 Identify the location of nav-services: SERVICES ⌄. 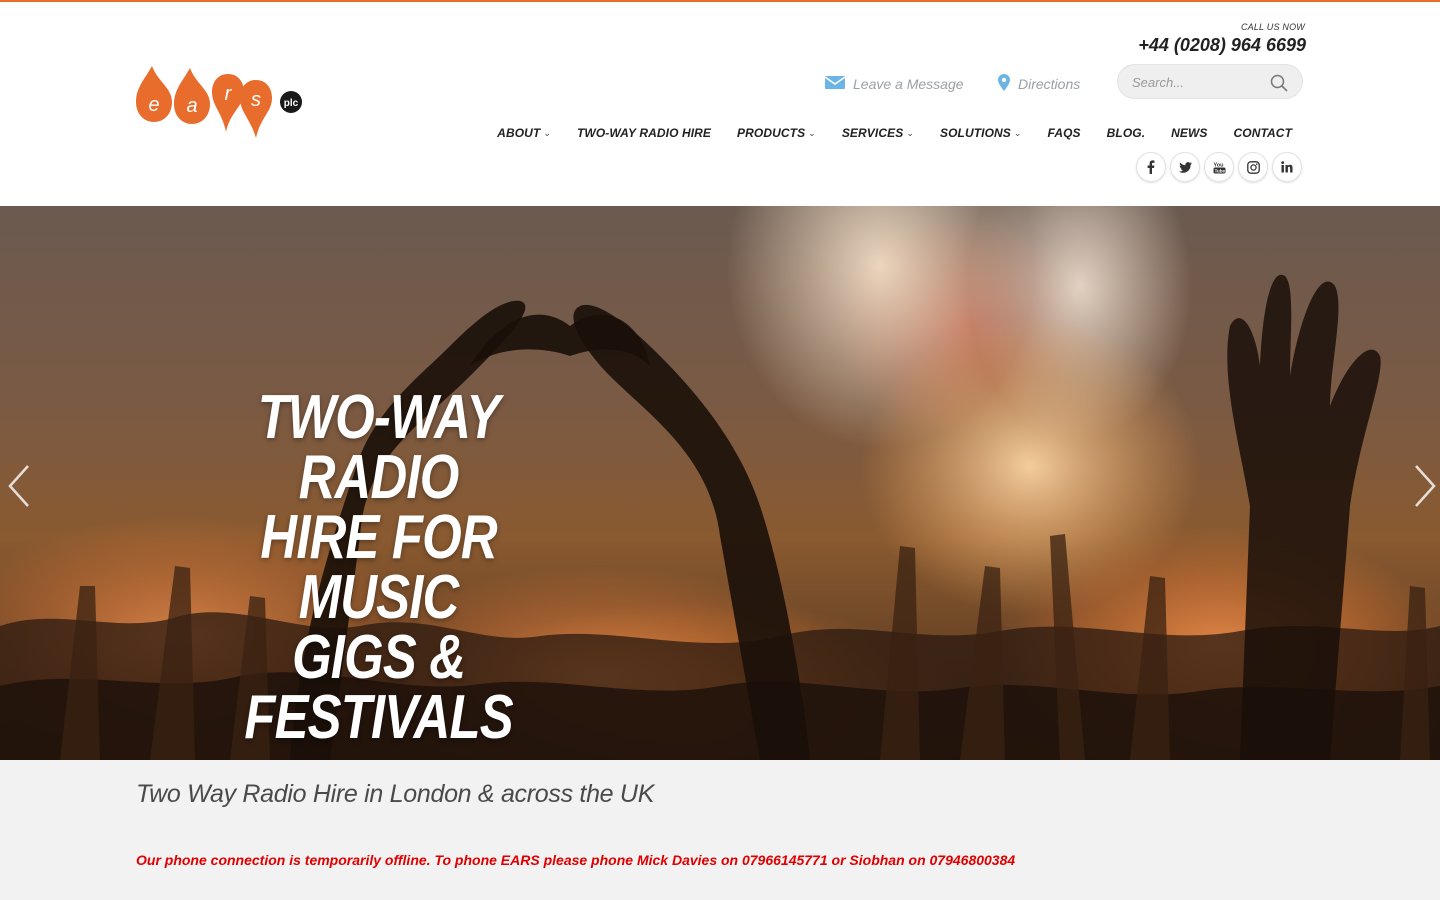
(878, 133).